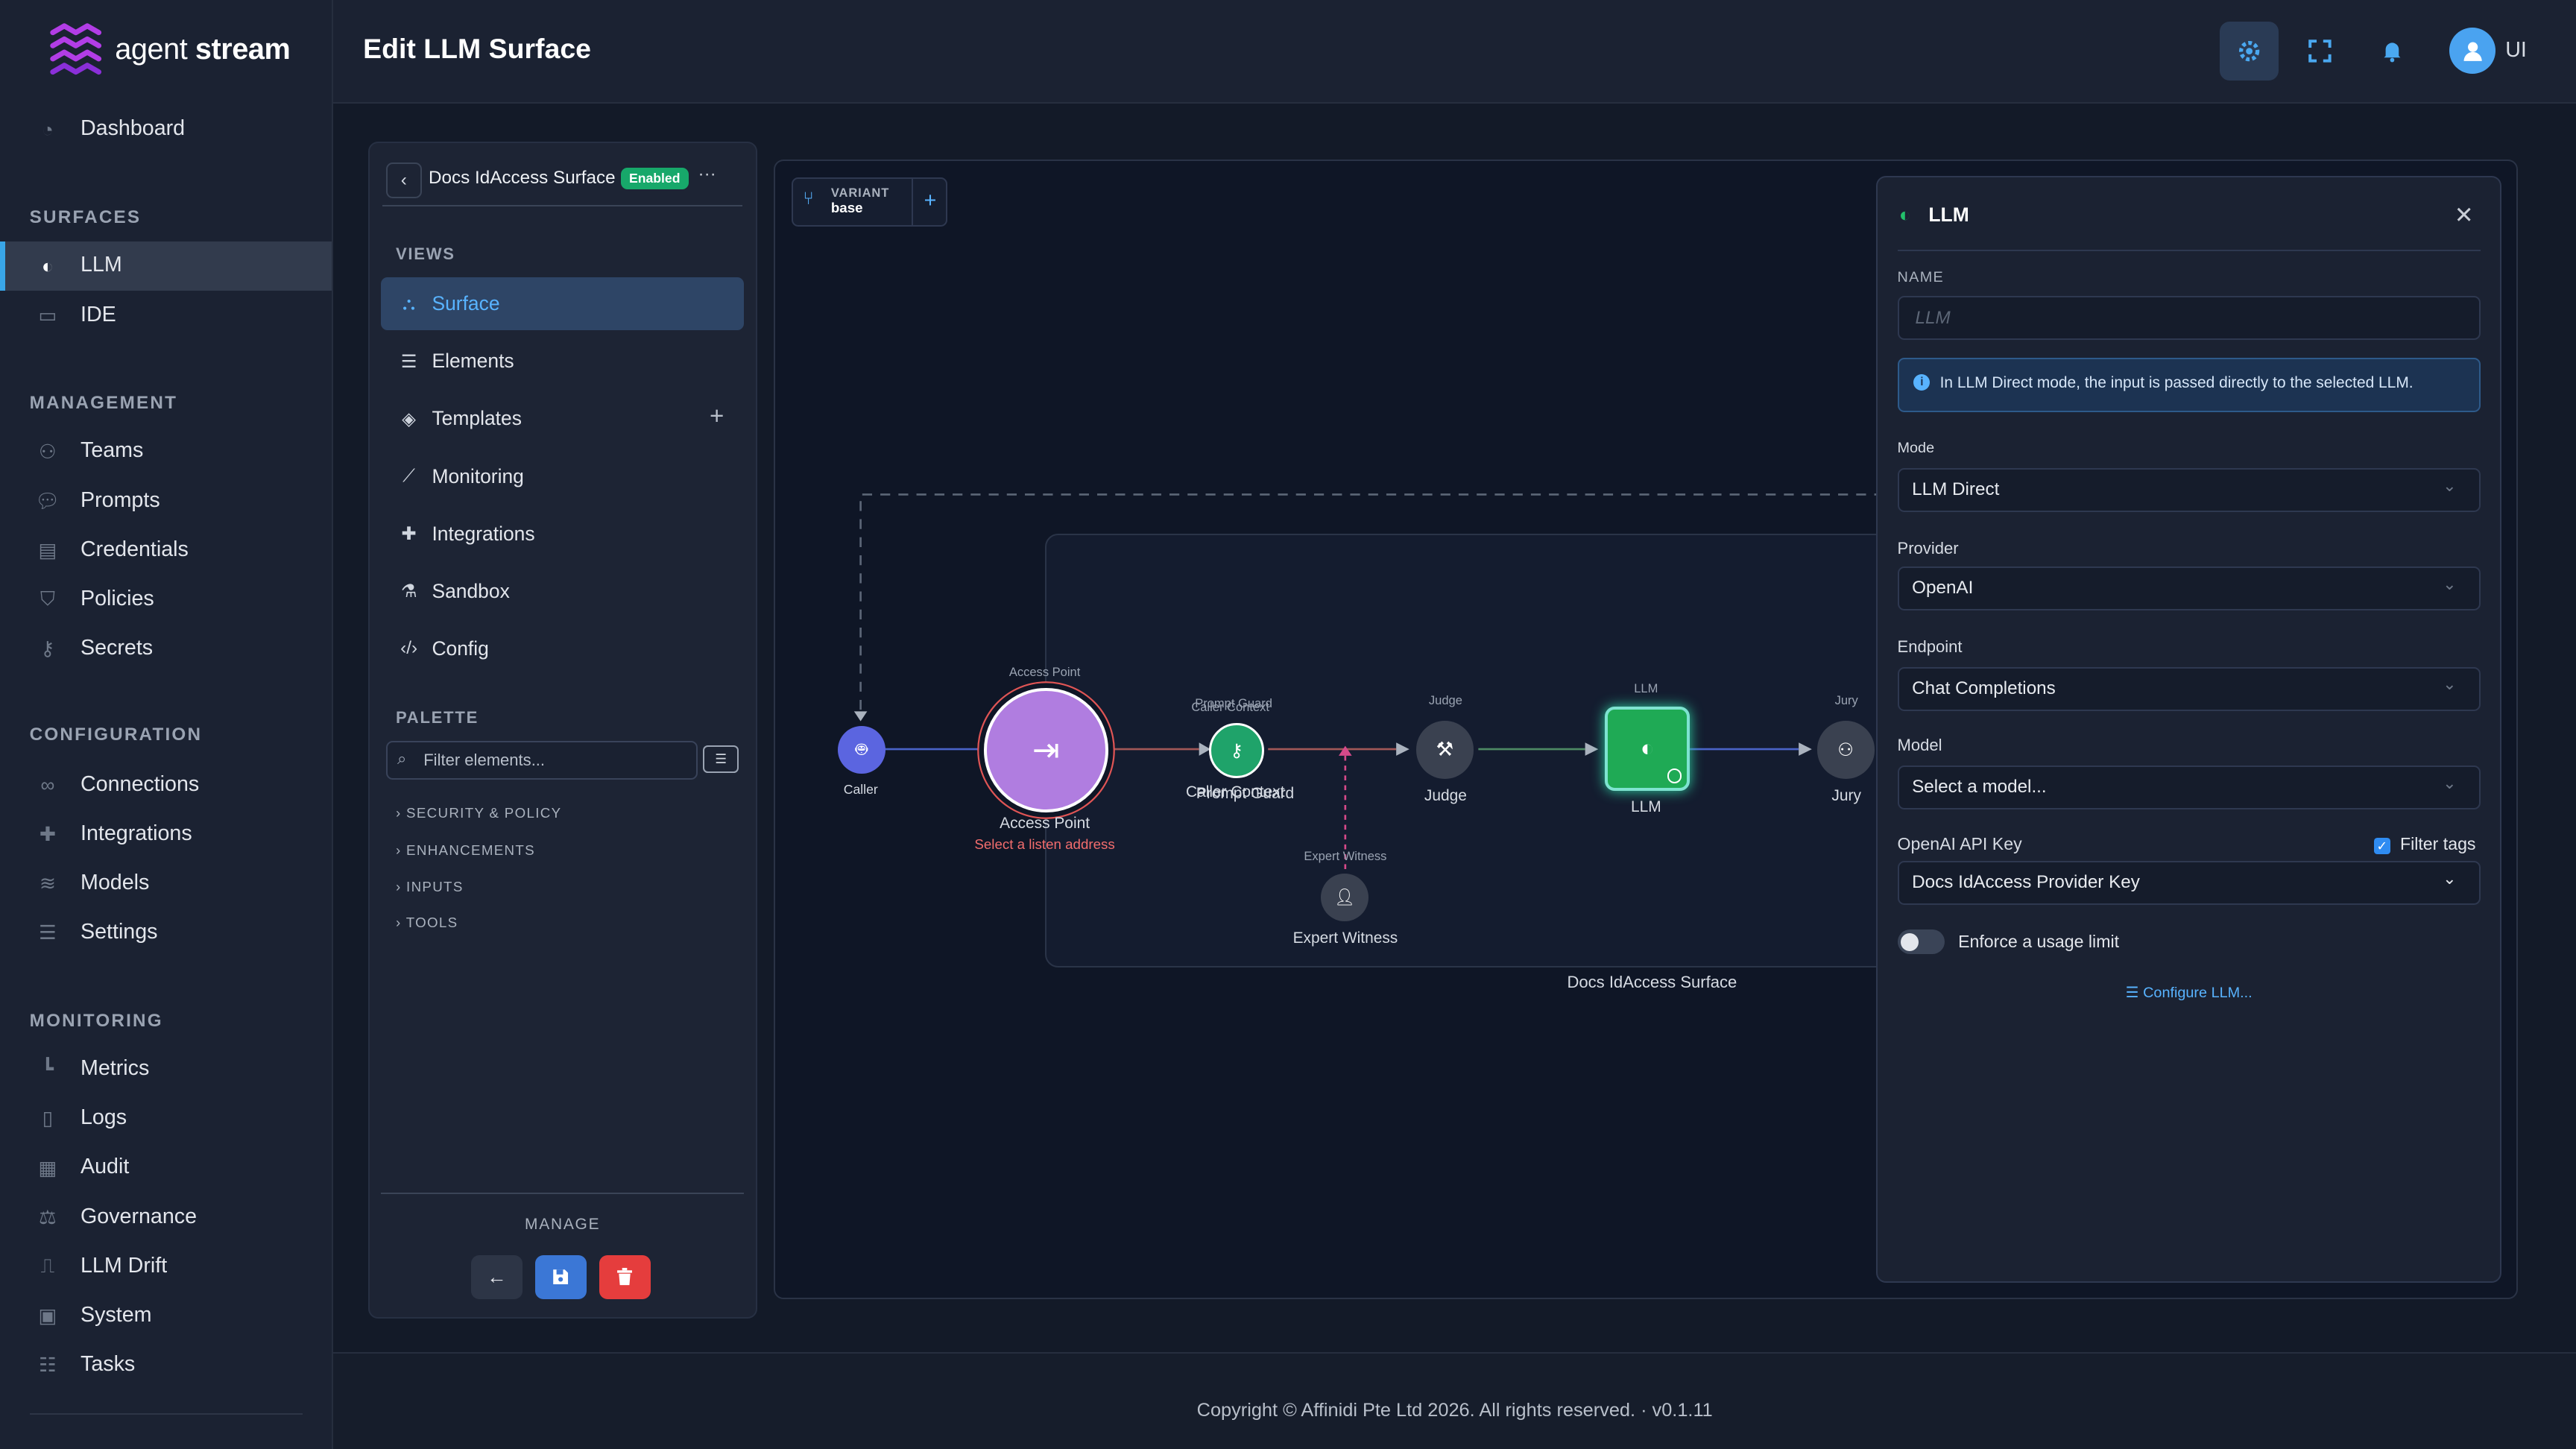 This screenshot has height=1449, width=2576. What do you see at coordinates (478, 813) in the screenshot?
I see `palette-category-security: › SECURITY & POLICY` at bounding box center [478, 813].